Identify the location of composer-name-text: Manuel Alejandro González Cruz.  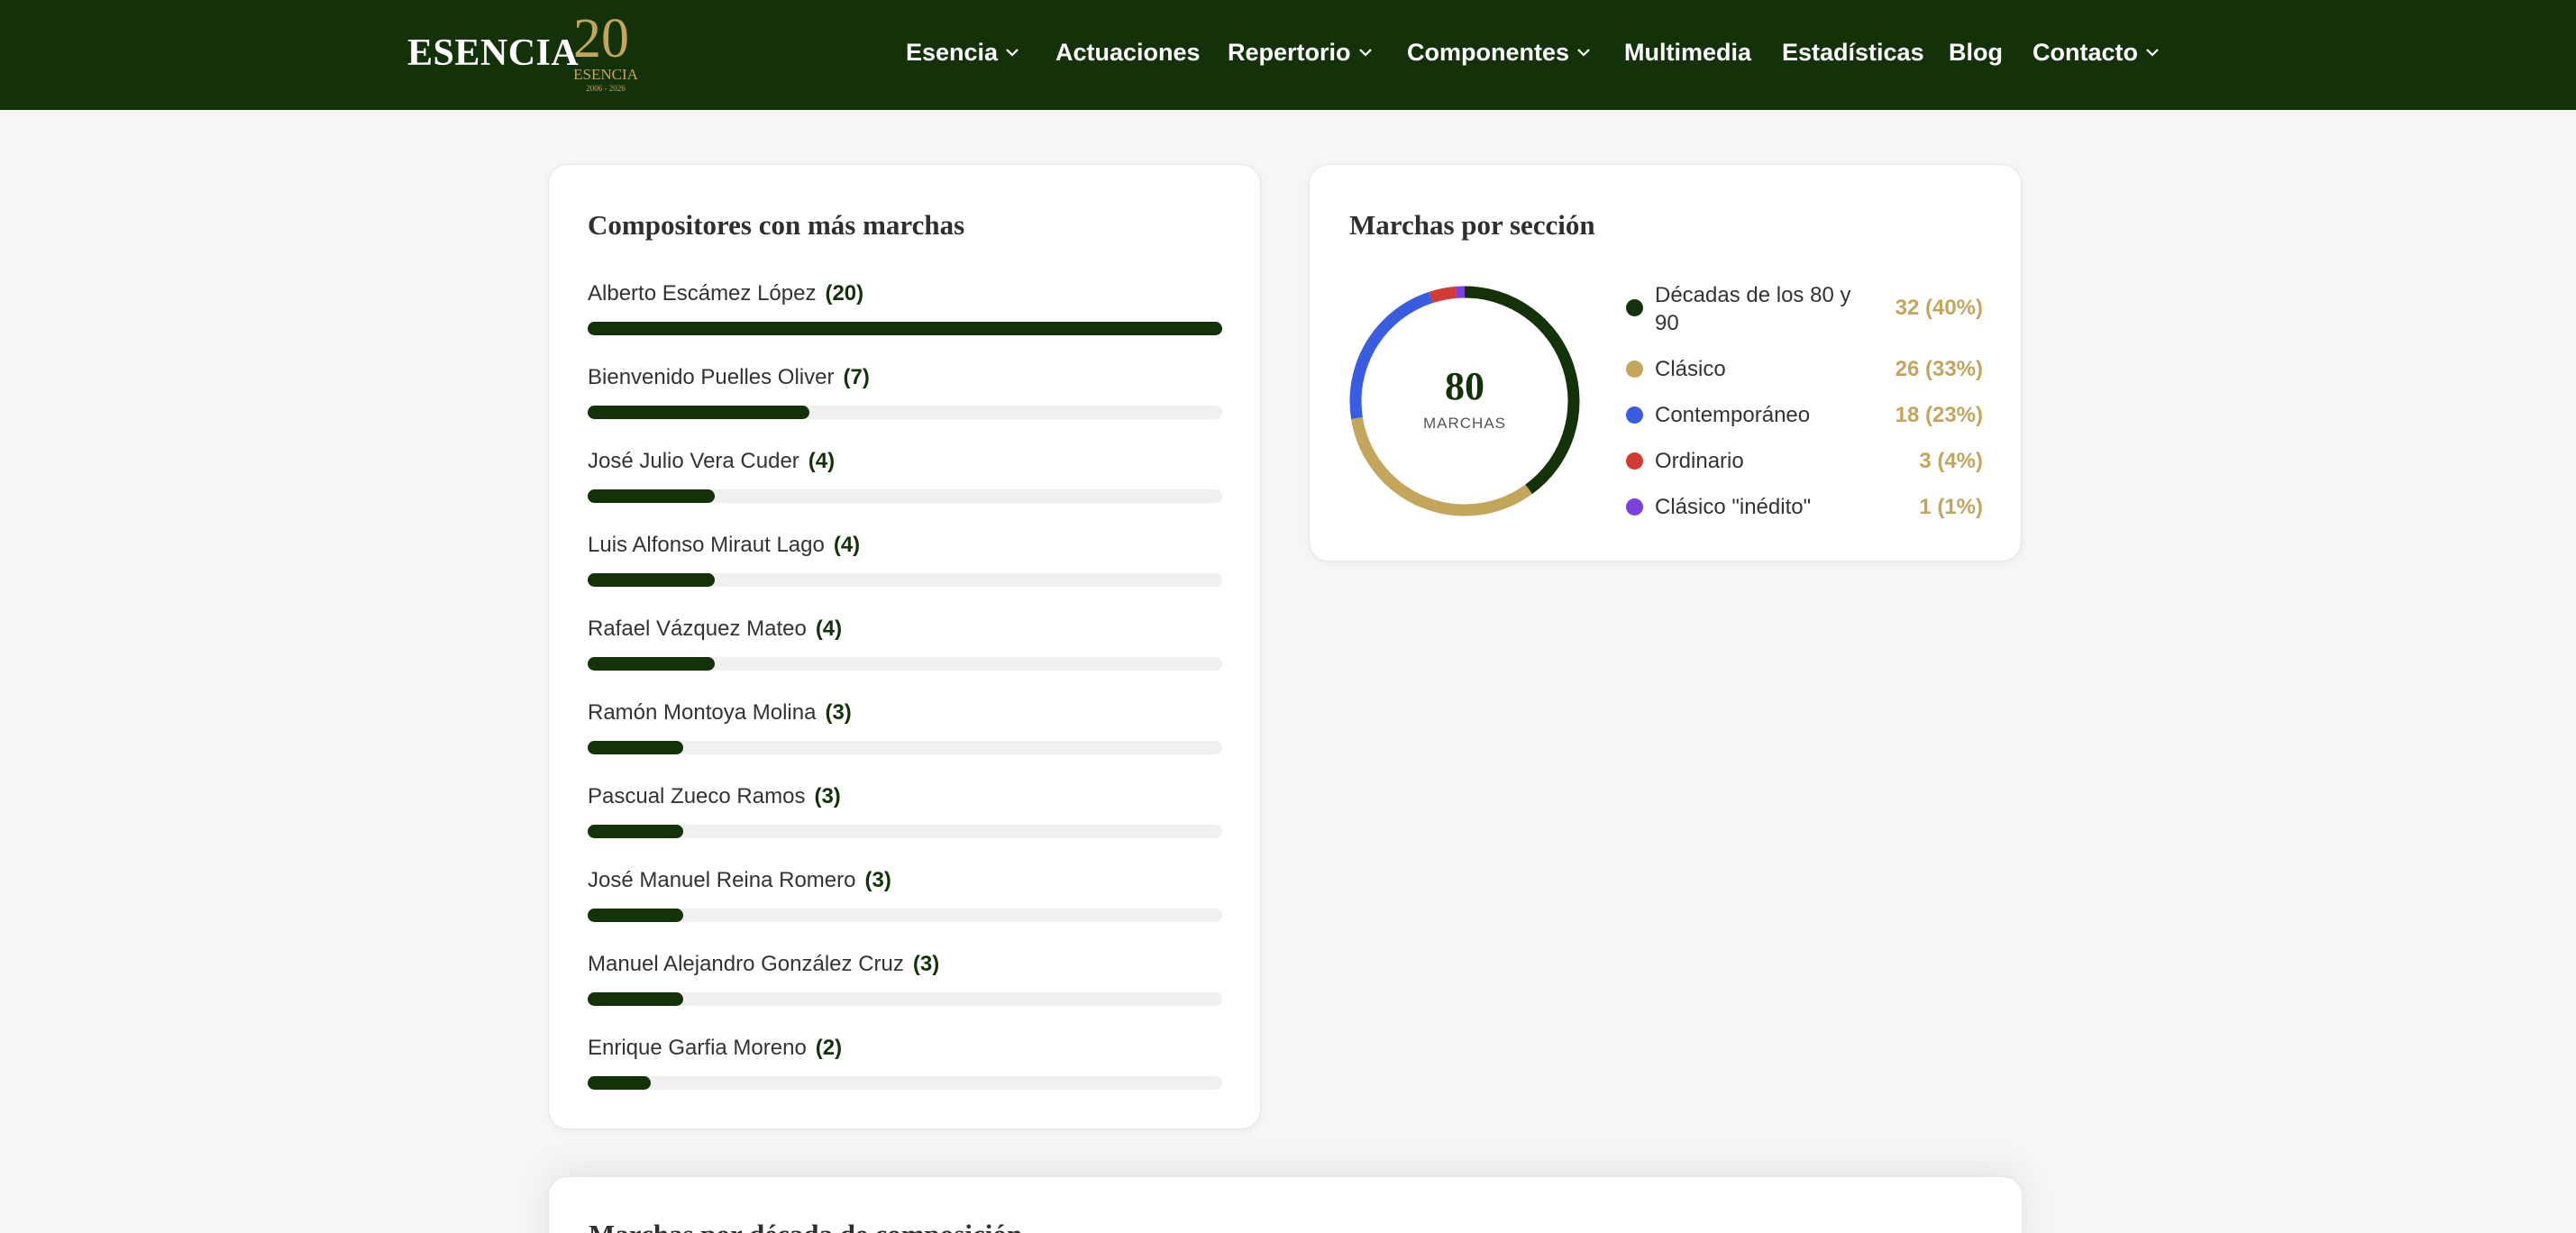
(746, 964).